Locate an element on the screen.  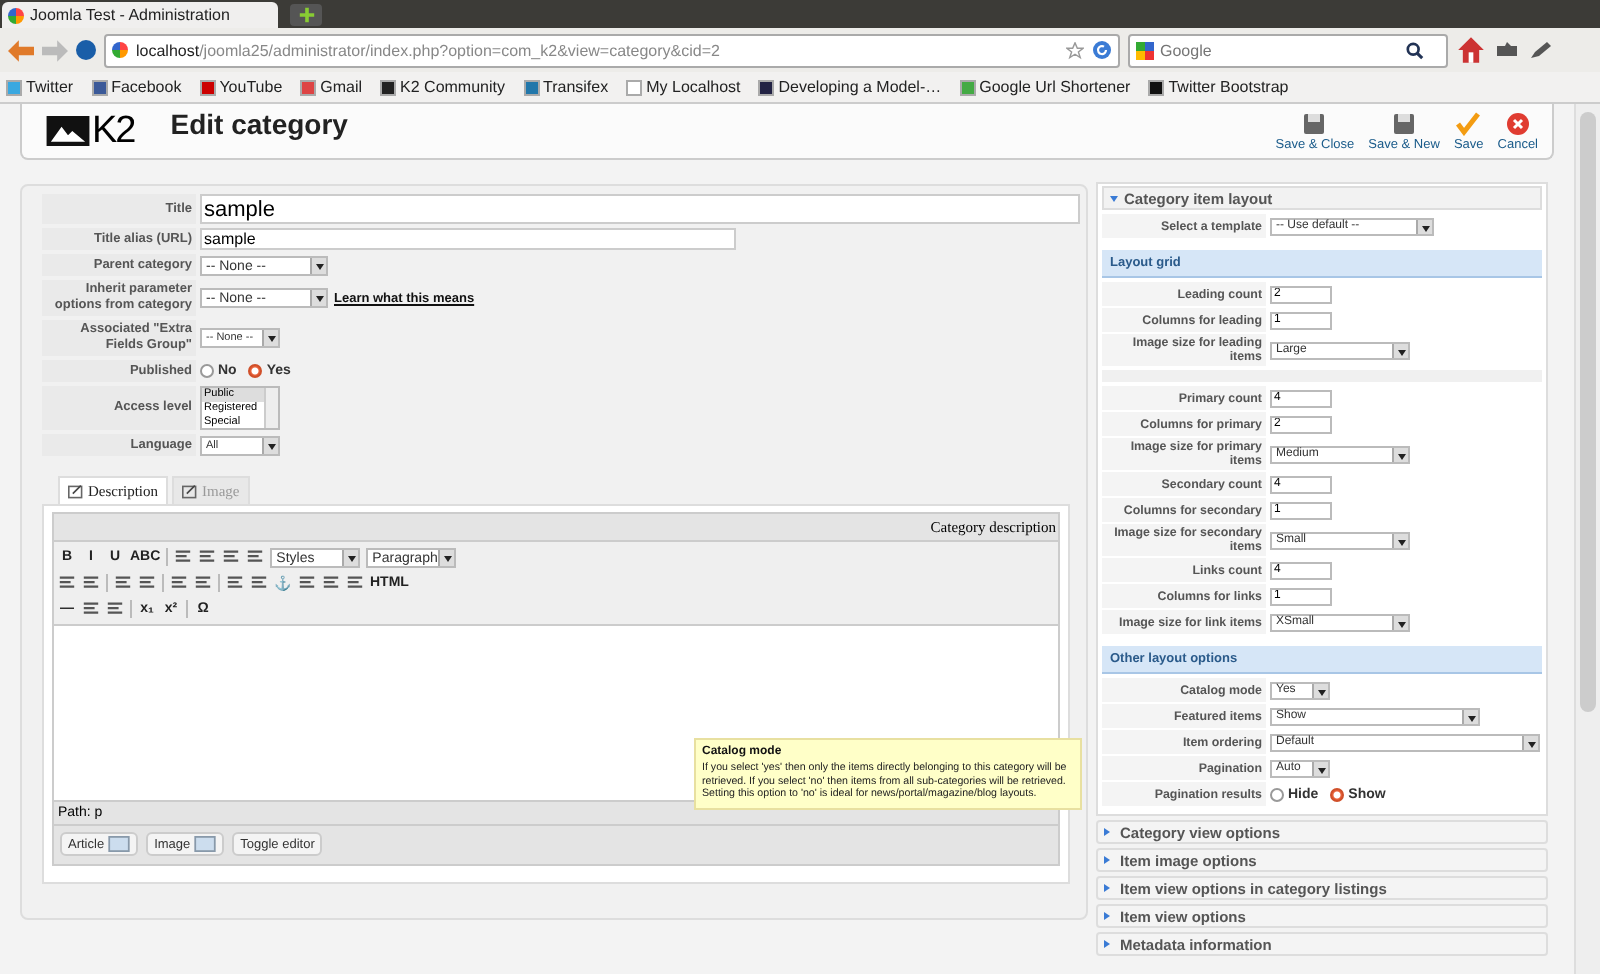
k2-logo: K2 is located at coordinates (90, 131).